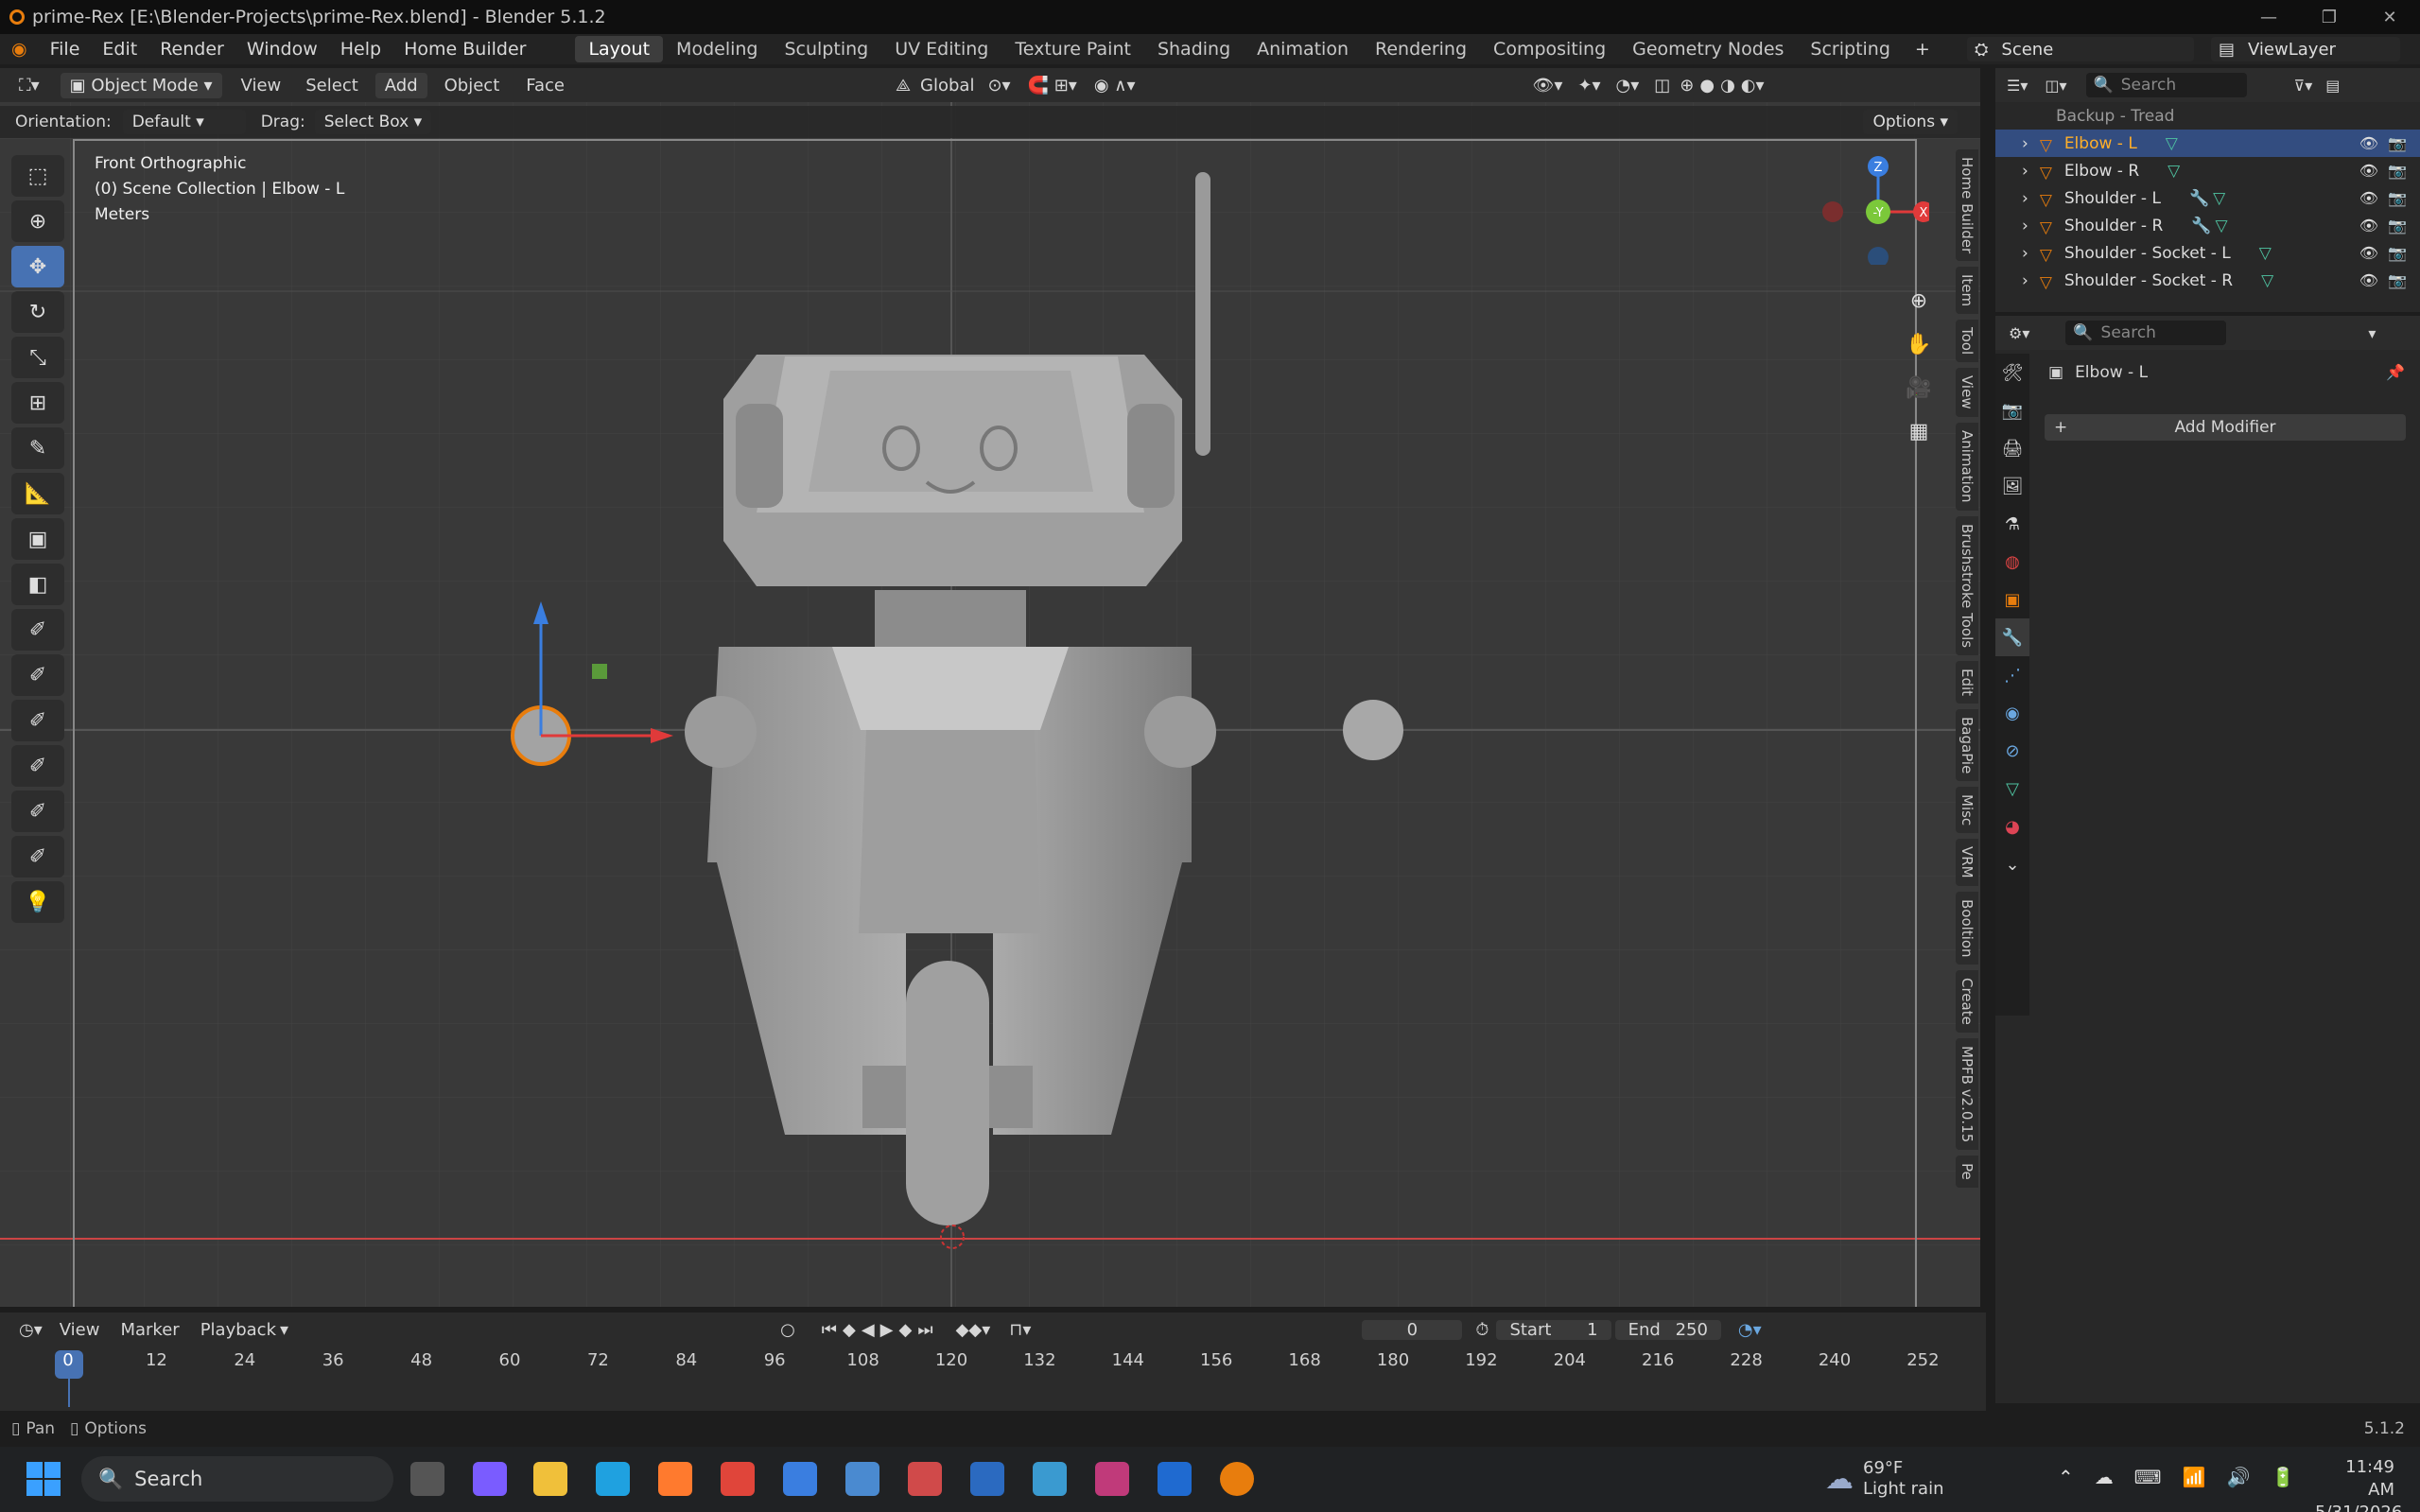  I want to click on ntab-create: Create, so click(1967, 1002).